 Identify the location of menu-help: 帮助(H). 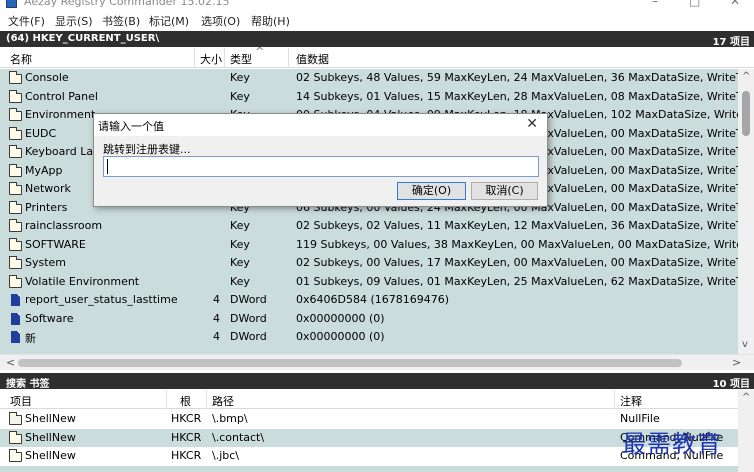
(270, 21).